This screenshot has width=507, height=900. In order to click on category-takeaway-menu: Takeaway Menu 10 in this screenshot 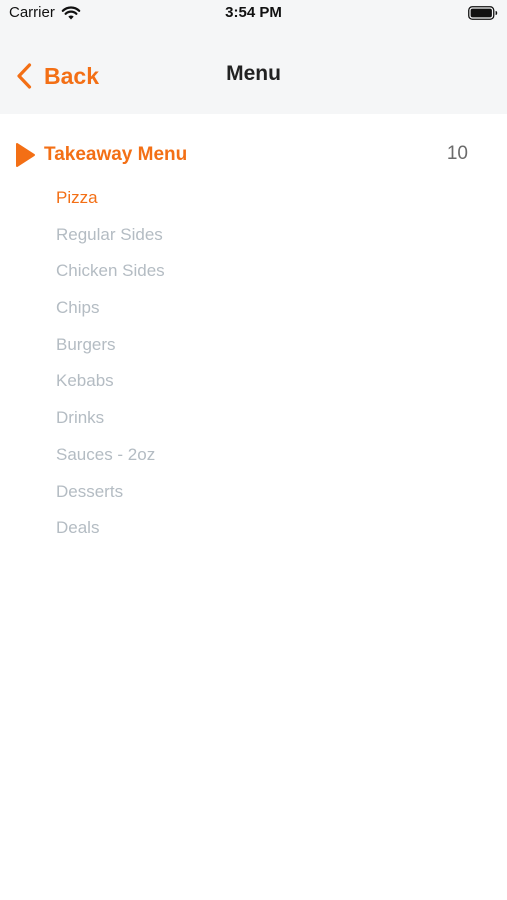, I will do `click(244, 155)`.